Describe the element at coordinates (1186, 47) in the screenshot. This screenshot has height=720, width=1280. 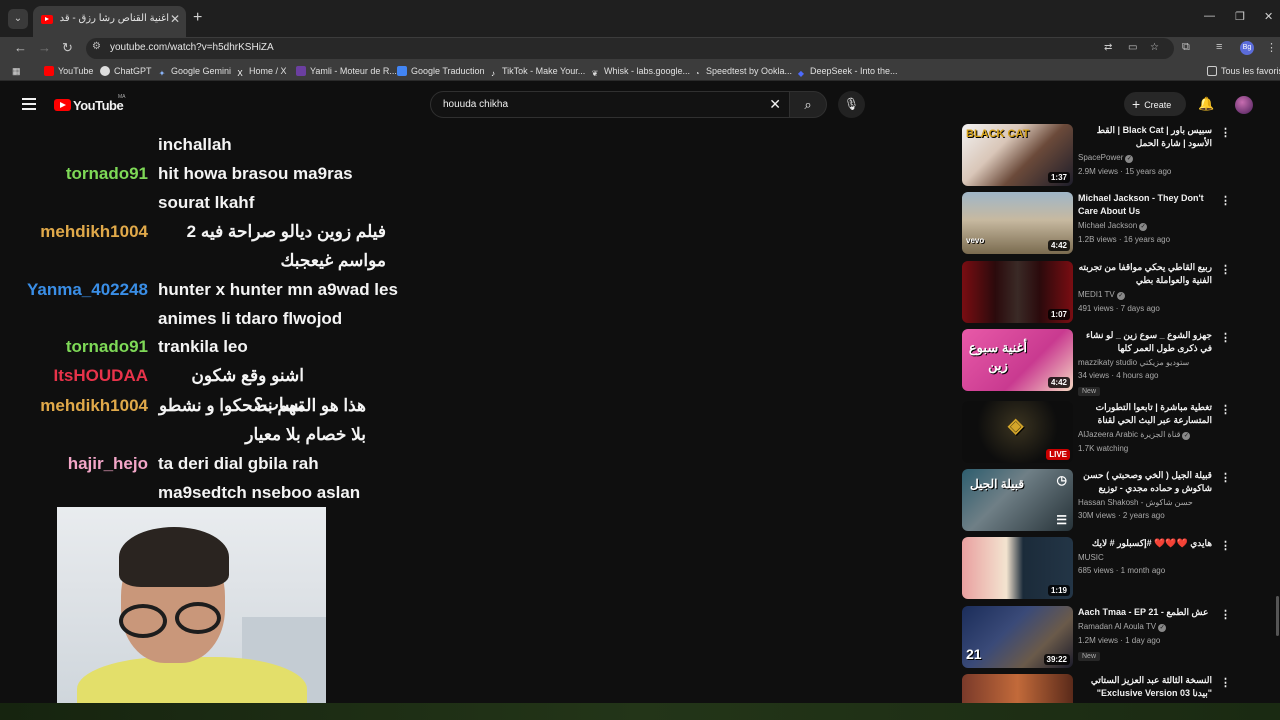
I see `extensions-icon: ⧉` at that location.